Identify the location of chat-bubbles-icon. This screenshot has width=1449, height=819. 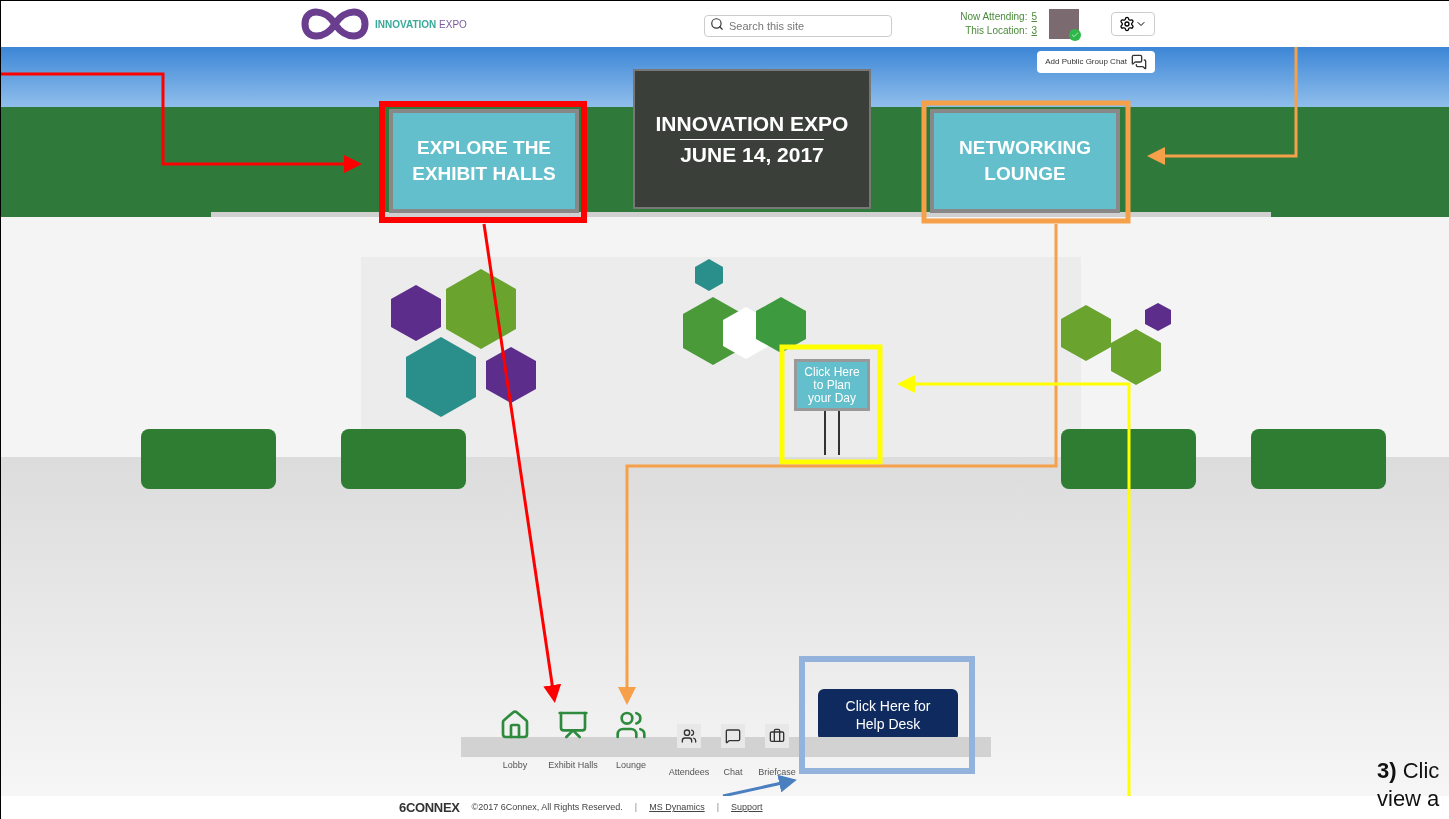
(1139, 62).